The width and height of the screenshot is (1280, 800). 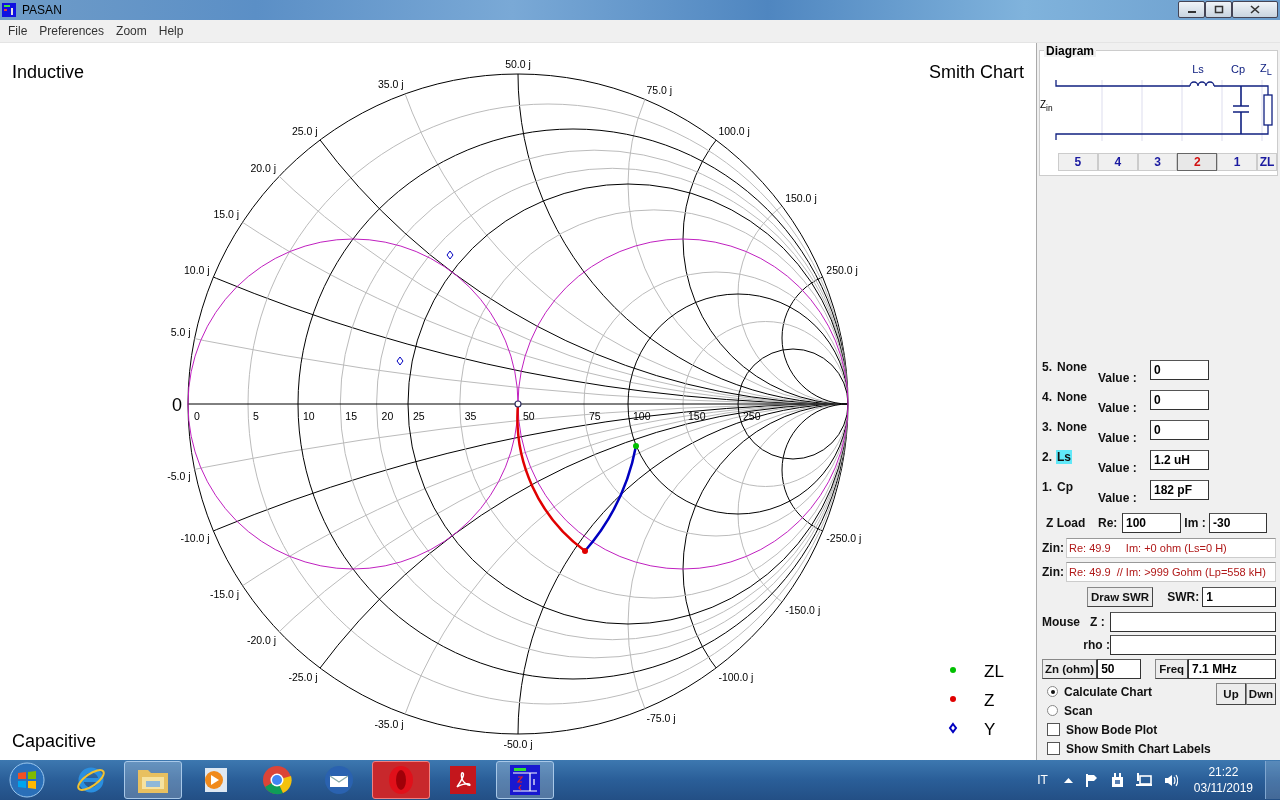 I want to click on reactance-label: -150.0 j, so click(x=803, y=610).